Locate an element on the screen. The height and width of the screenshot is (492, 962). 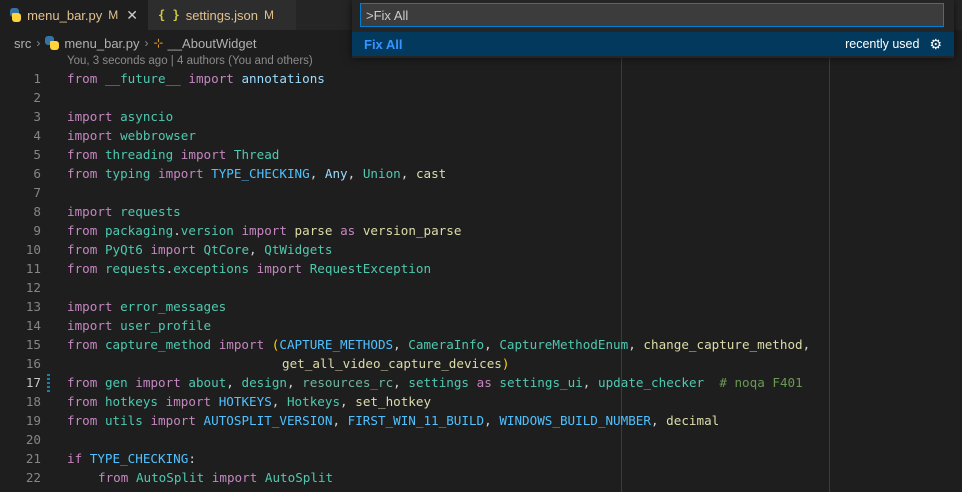
line-number: 4 is located at coordinates (37, 135).